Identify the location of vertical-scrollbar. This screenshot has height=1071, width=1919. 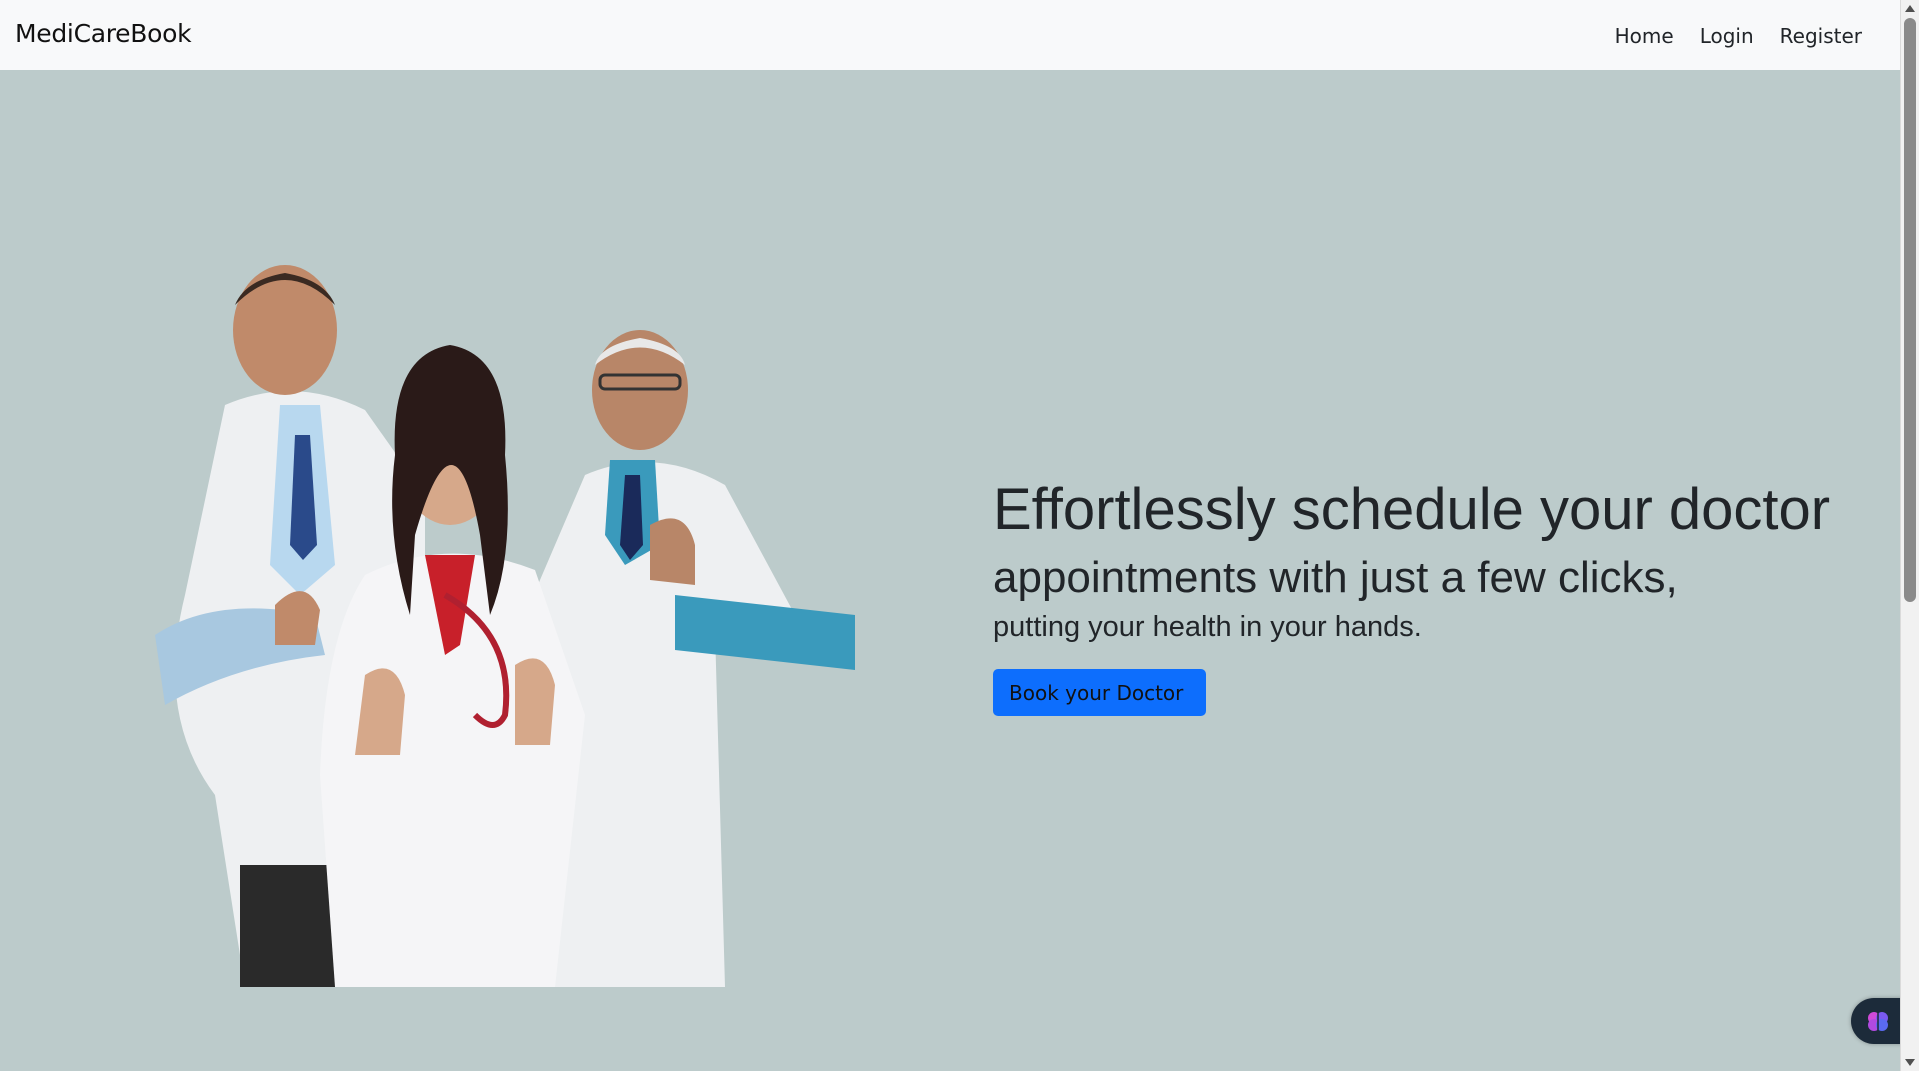
(1909, 535).